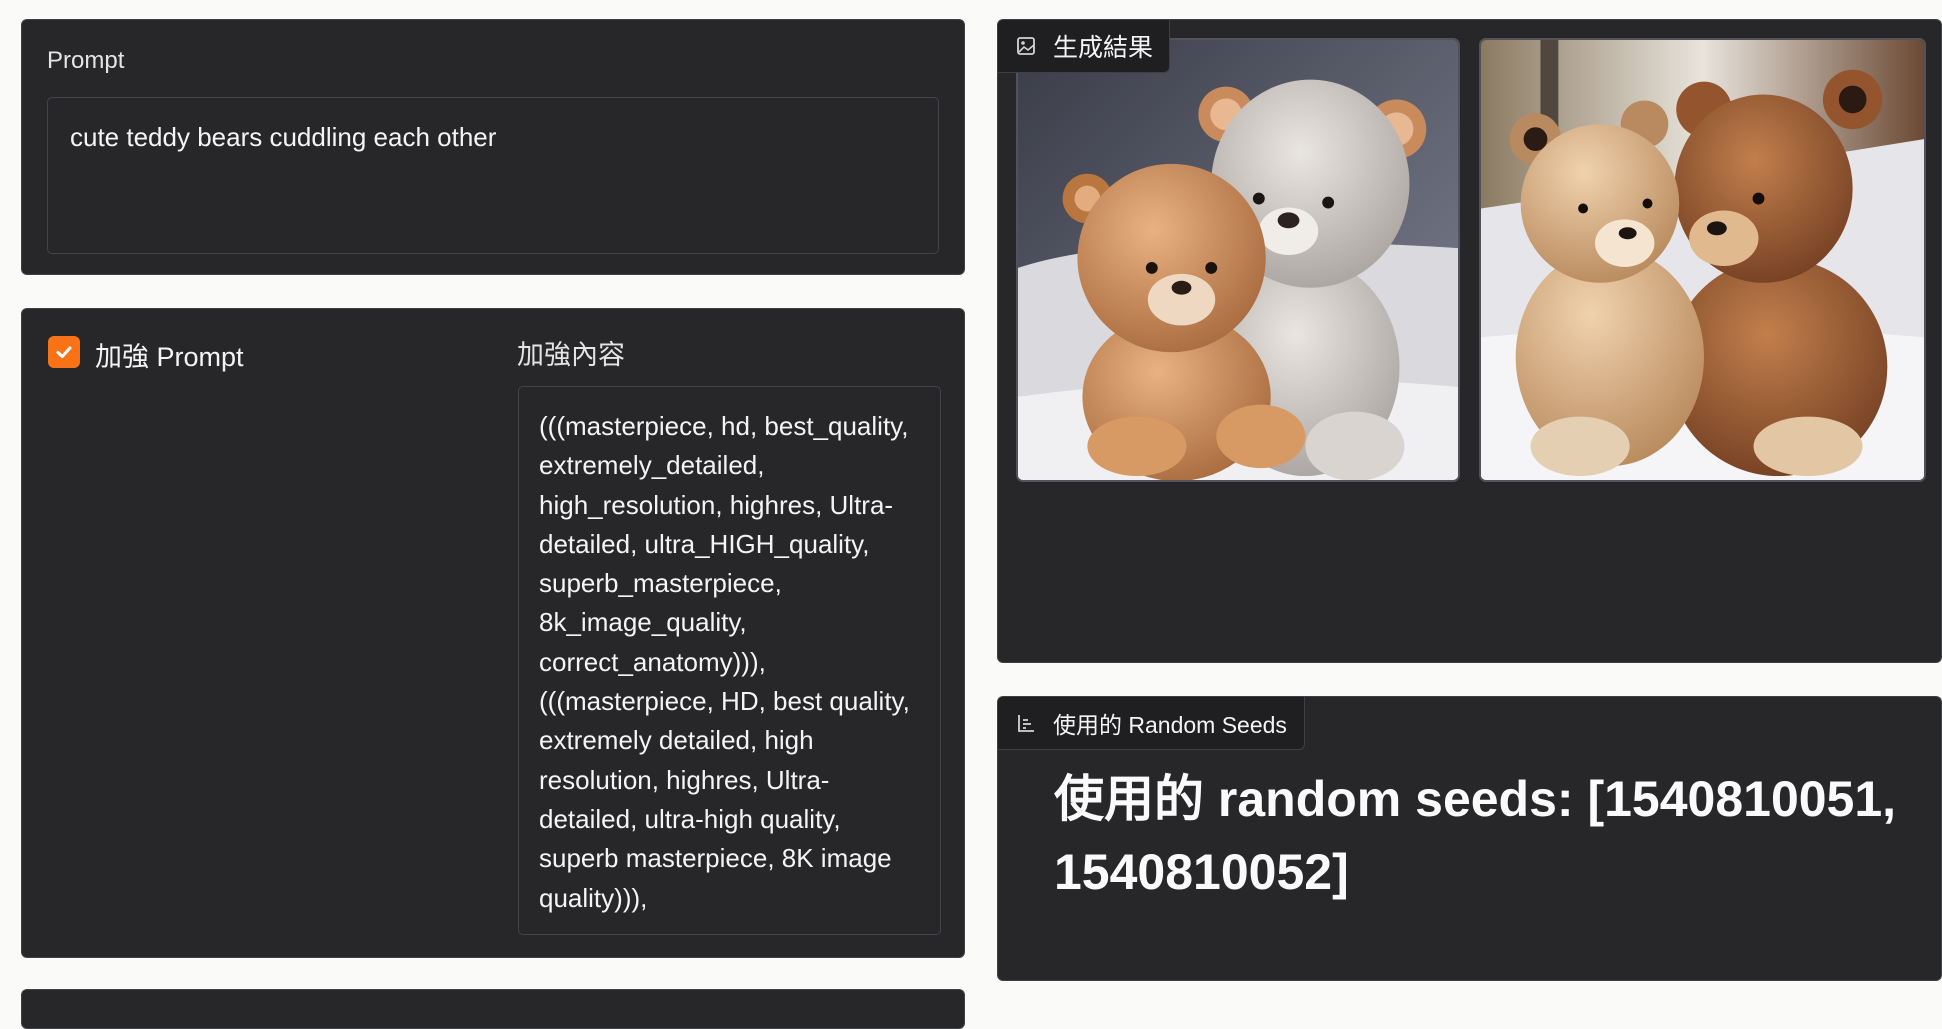 The height and width of the screenshot is (1029, 1942). What do you see at coordinates (493, 175) in the screenshot?
I see `prompt-textarea: cute teddy bears cuddling each other` at bounding box center [493, 175].